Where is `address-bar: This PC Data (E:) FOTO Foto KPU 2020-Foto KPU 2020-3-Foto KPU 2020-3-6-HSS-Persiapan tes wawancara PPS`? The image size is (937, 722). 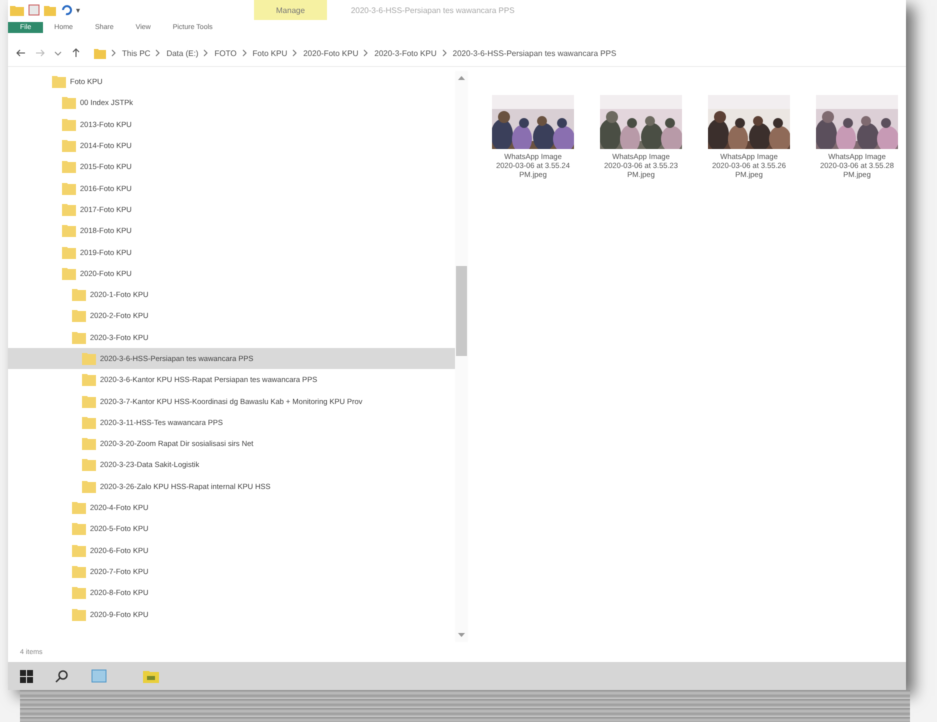 address-bar: This PC Data (E:) FOTO Foto KPU 2020-Foto KPU 2020-3-Foto KPU 2020-3-6-HSS-Persiapan tes wawancara PPS is located at coordinates (498, 53).